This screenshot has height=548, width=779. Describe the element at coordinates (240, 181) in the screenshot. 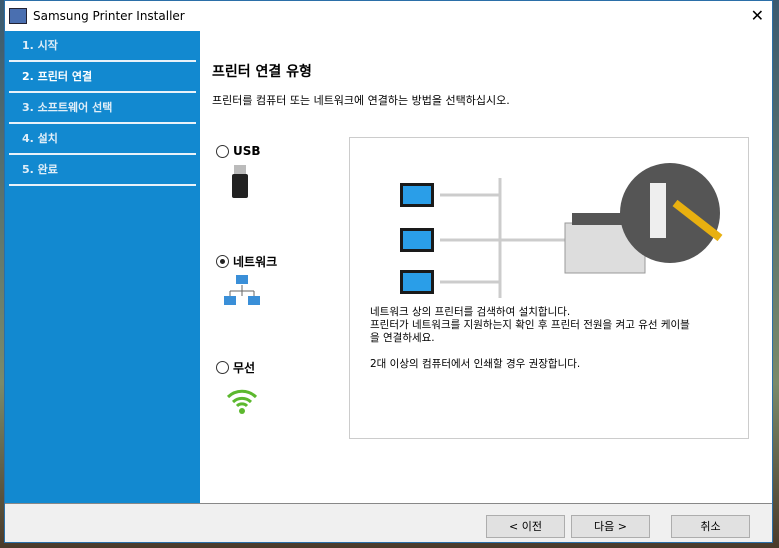

I see `usb-icon` at that location.